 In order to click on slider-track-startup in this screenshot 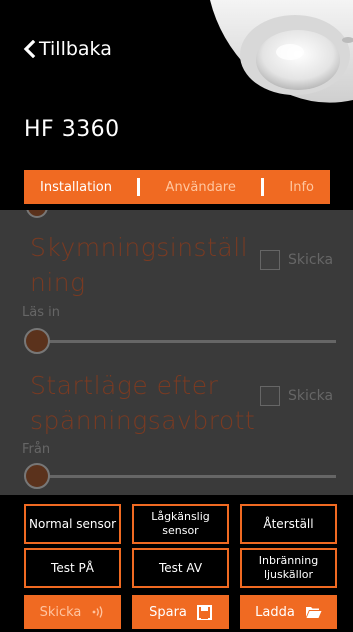, I will do `click(187, 476)`.